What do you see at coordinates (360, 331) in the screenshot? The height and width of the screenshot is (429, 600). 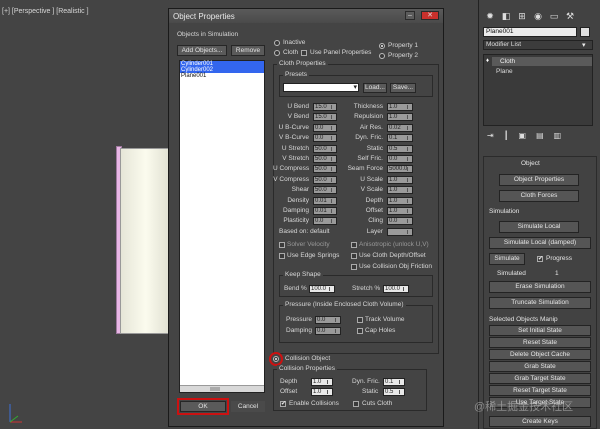 I see `cap-holes-checkbox` at bounding box center [360, 331].